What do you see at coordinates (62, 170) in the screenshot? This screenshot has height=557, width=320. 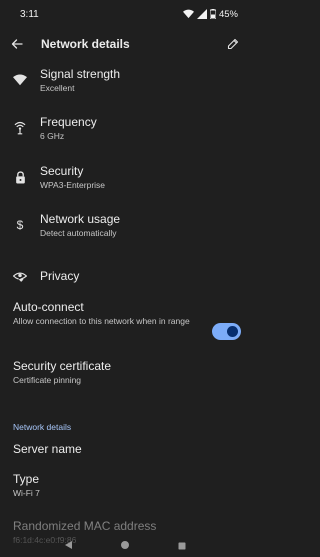 I see `security-title: Security` at bounding box center [62, 170].